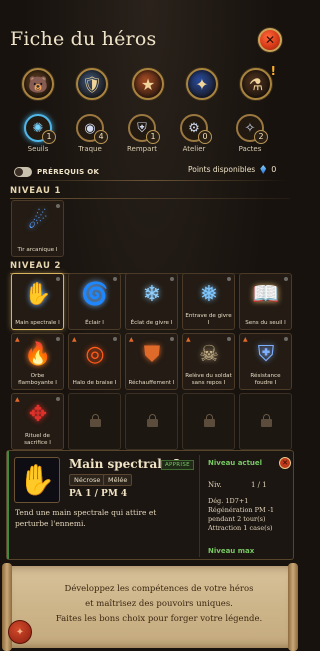 The width and height of the screenshot is (320, 651). I want to click on skill-tag-chip: Mêlée, so click(118, 480).